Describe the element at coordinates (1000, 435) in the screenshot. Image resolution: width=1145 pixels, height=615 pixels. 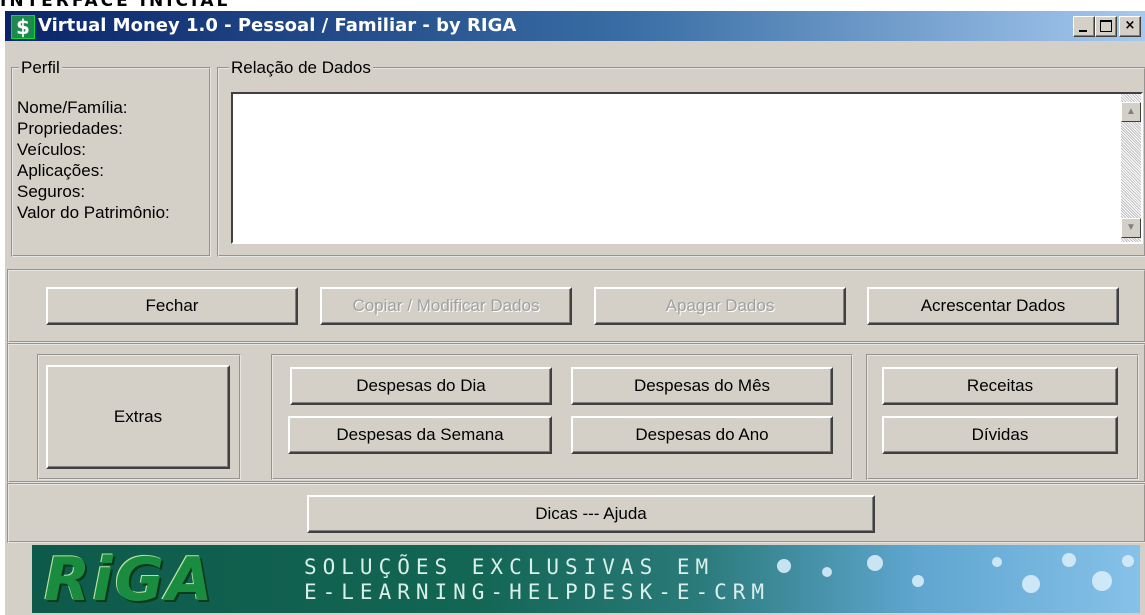
I see `debts-button: Dívidas` at that location.